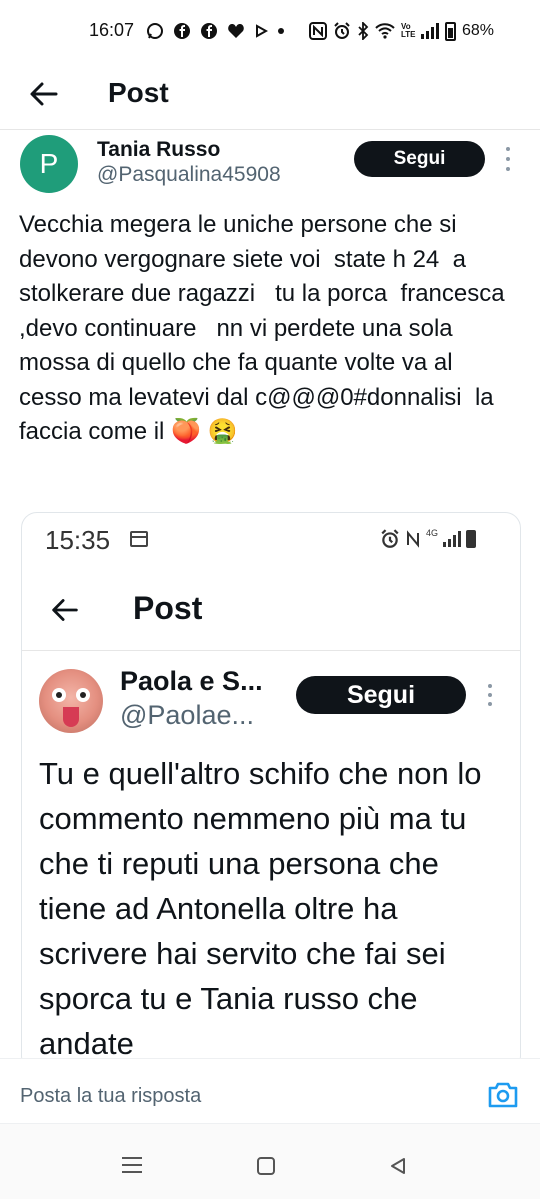 The height and width of the screenshot is (1199, 540). Describe the element at coordinates (138, 92) in the screenshot. I see `page-title: Post` at that location.